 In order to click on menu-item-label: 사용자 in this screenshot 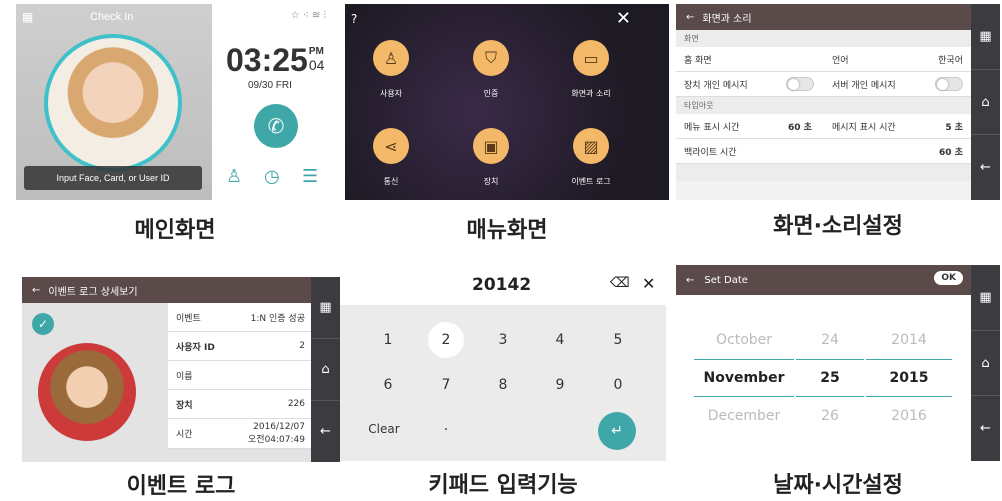, I will do `click(391, 93)`.